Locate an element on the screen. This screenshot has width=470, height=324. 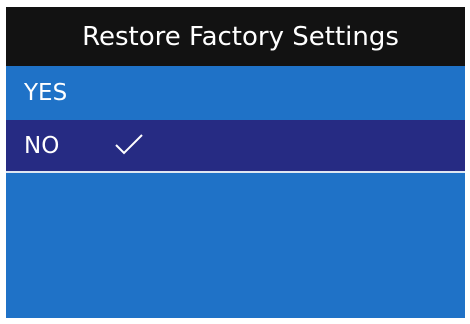
divider is located at coordinates (235, 172).